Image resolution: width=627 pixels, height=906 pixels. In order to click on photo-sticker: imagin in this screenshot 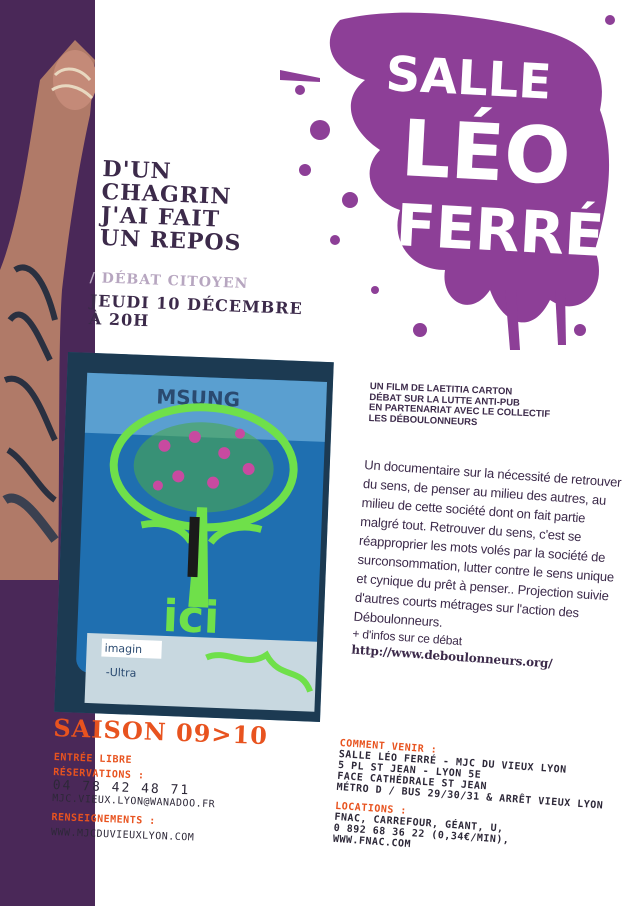, I will do `click(123, 649)`.